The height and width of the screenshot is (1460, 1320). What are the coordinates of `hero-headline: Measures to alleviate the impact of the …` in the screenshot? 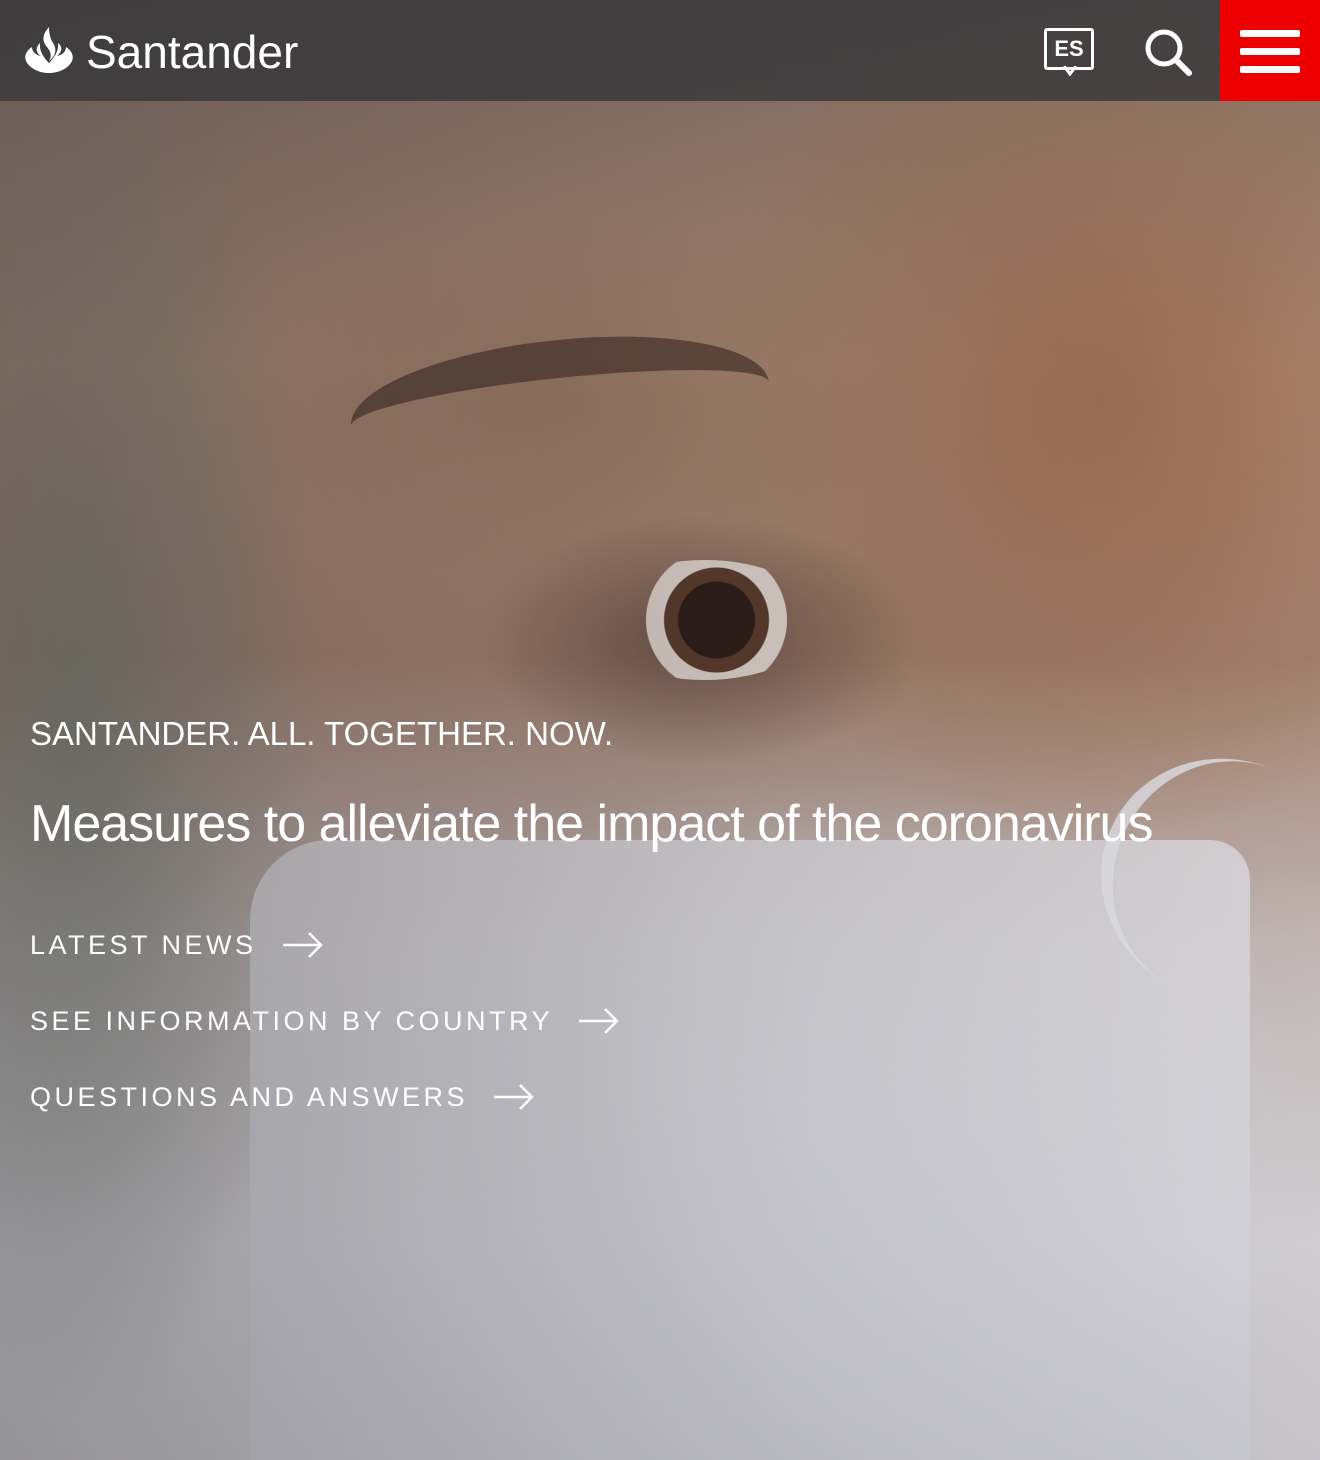 It's located at (591, 824).